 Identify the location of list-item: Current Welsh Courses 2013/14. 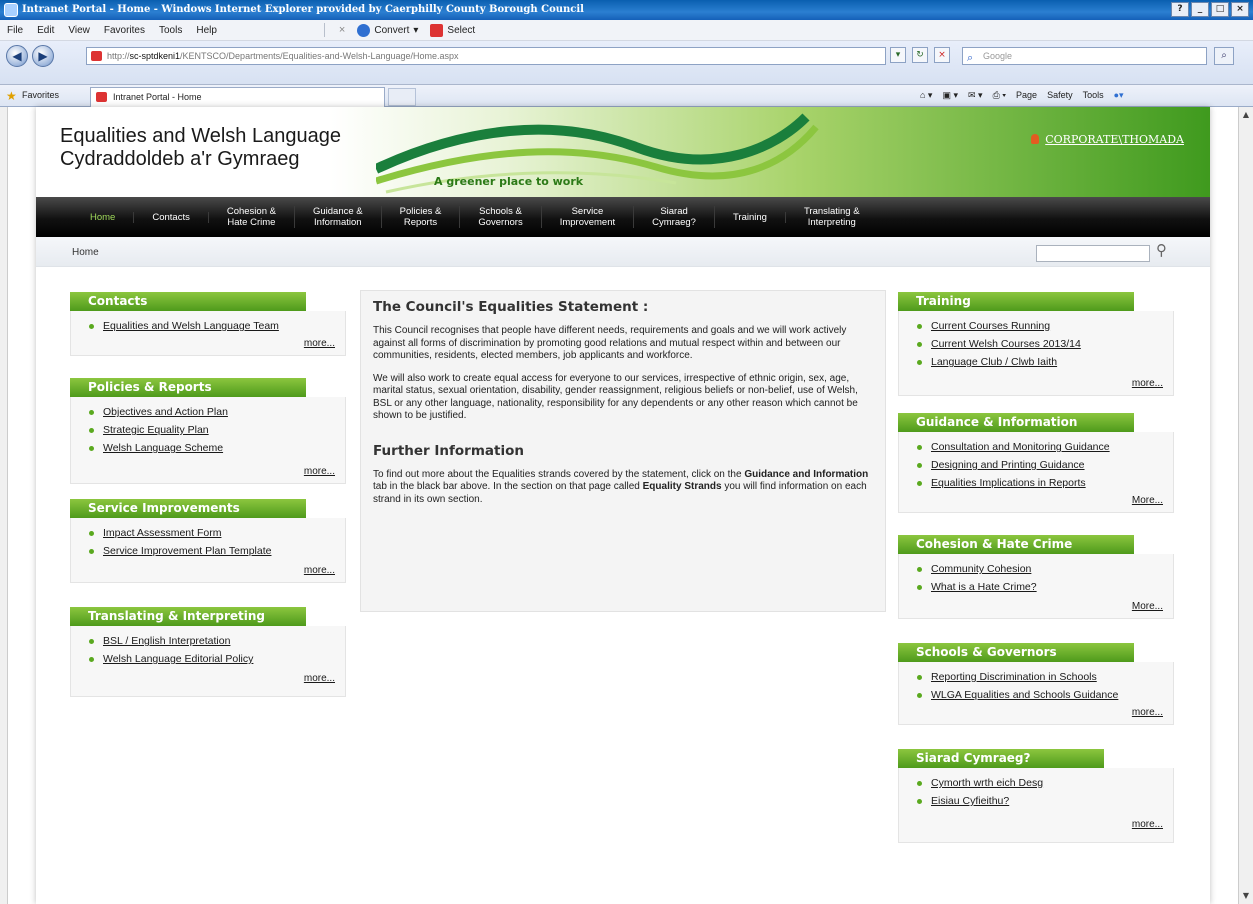
(1040, 344).